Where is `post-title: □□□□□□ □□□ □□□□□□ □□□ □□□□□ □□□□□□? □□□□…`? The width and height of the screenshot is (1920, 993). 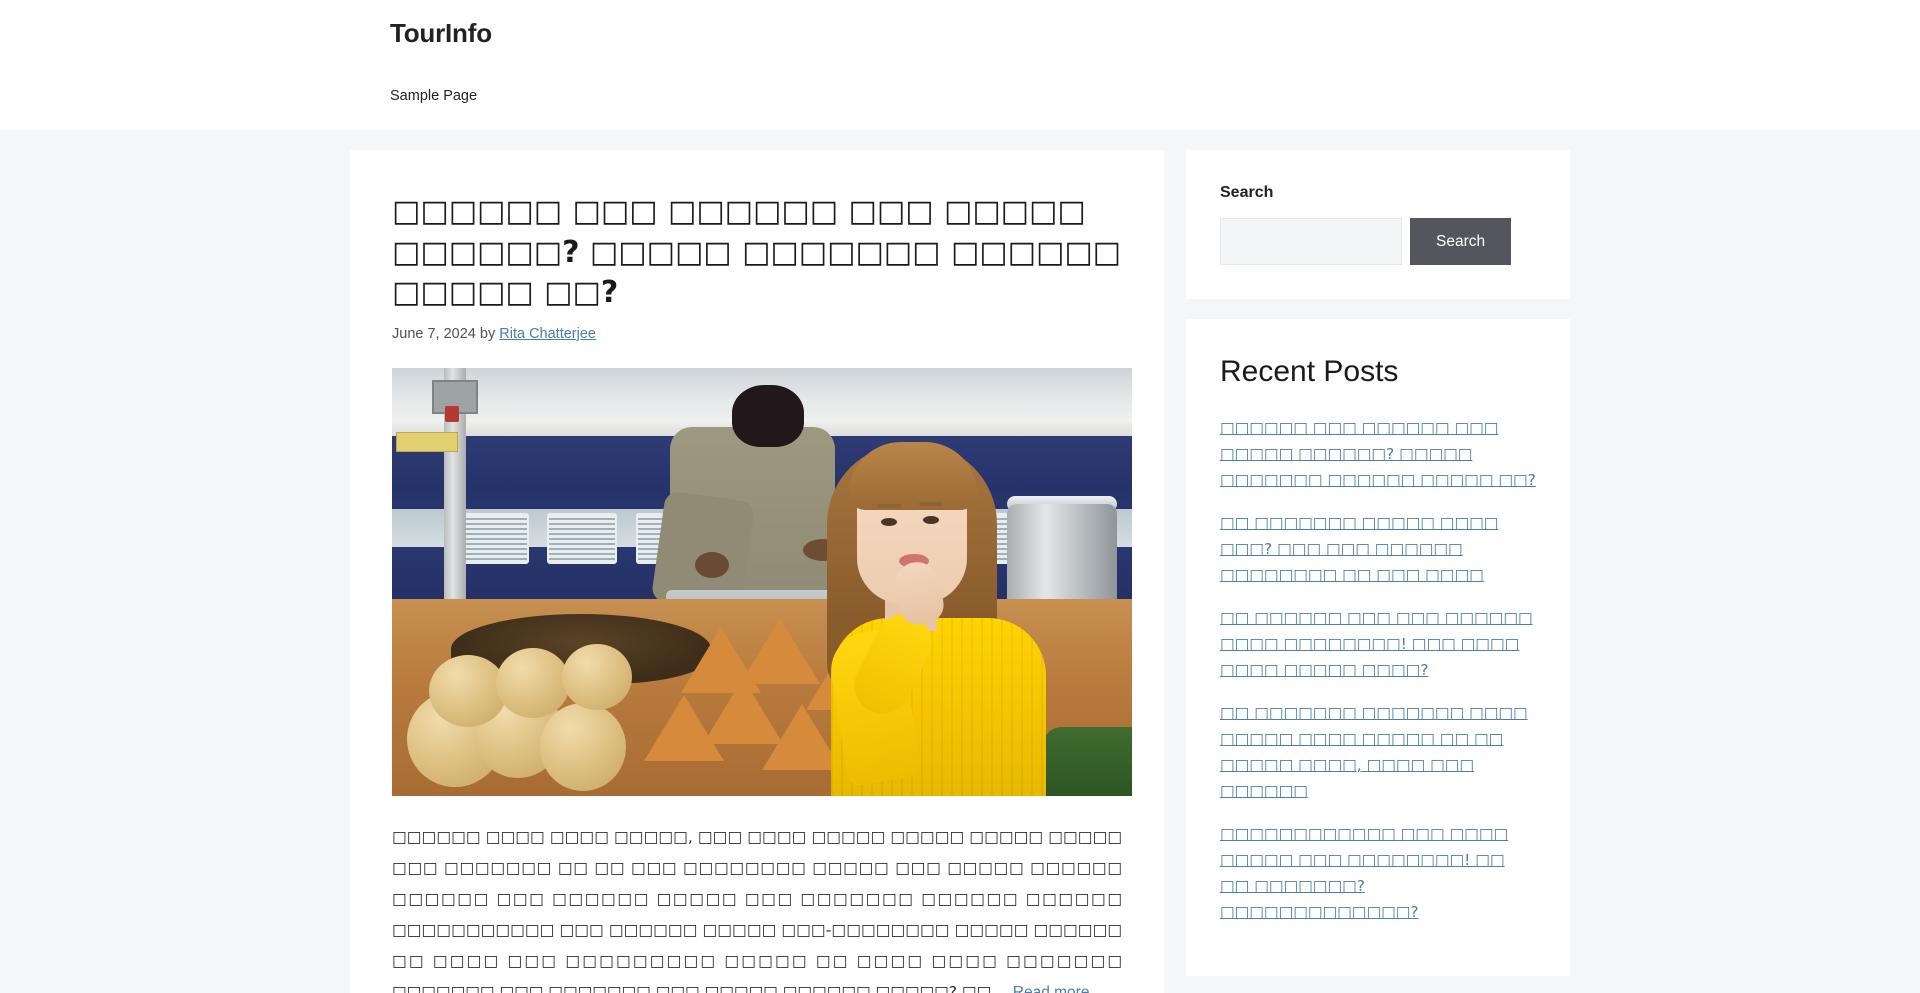
post-title: □□□□□□ □□□ □□□□□□ □□□ □□□□□ □□□□□□? □□□□… is located at coordinates (757, 253).